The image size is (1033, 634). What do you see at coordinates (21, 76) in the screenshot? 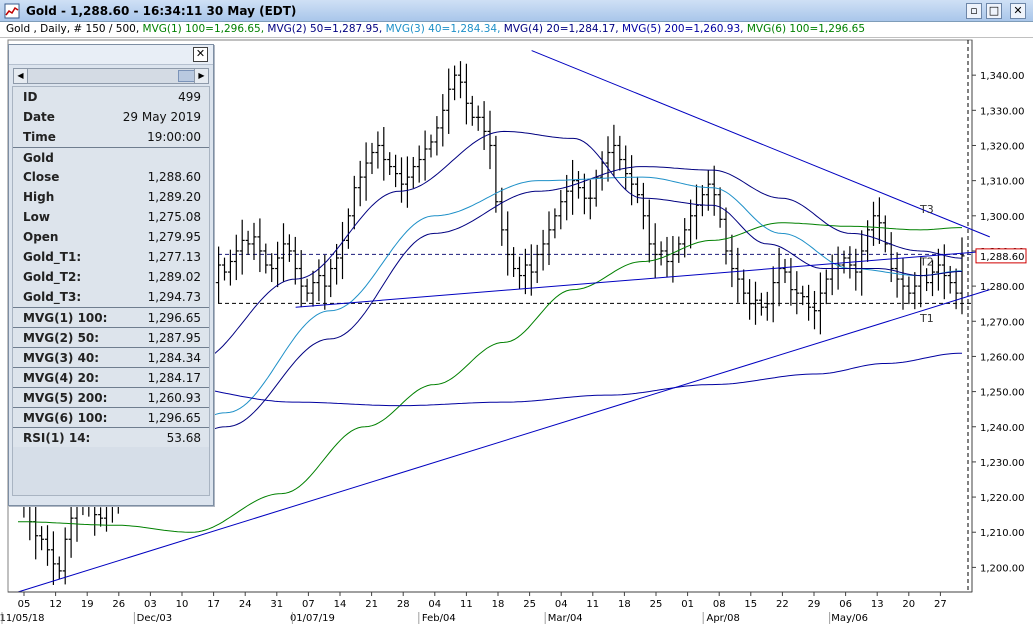
I see `scroll-left-icon: ◀` at bounding box center [21, 76].